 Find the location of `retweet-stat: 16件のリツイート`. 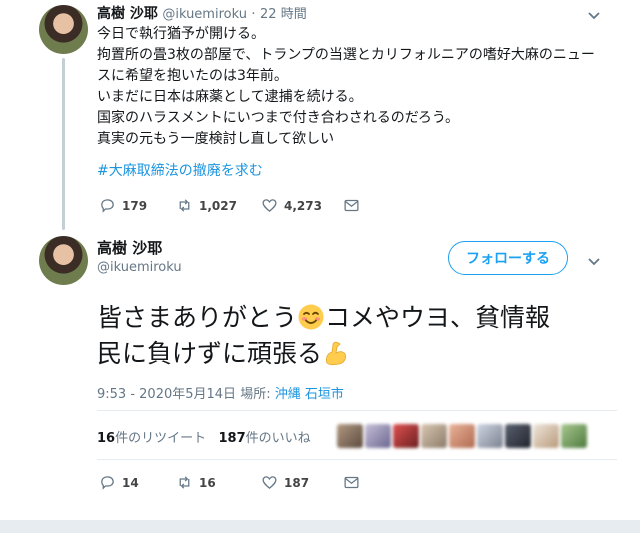

retweet-stat: 16件のリツイート is located at coordinates (151, 438).